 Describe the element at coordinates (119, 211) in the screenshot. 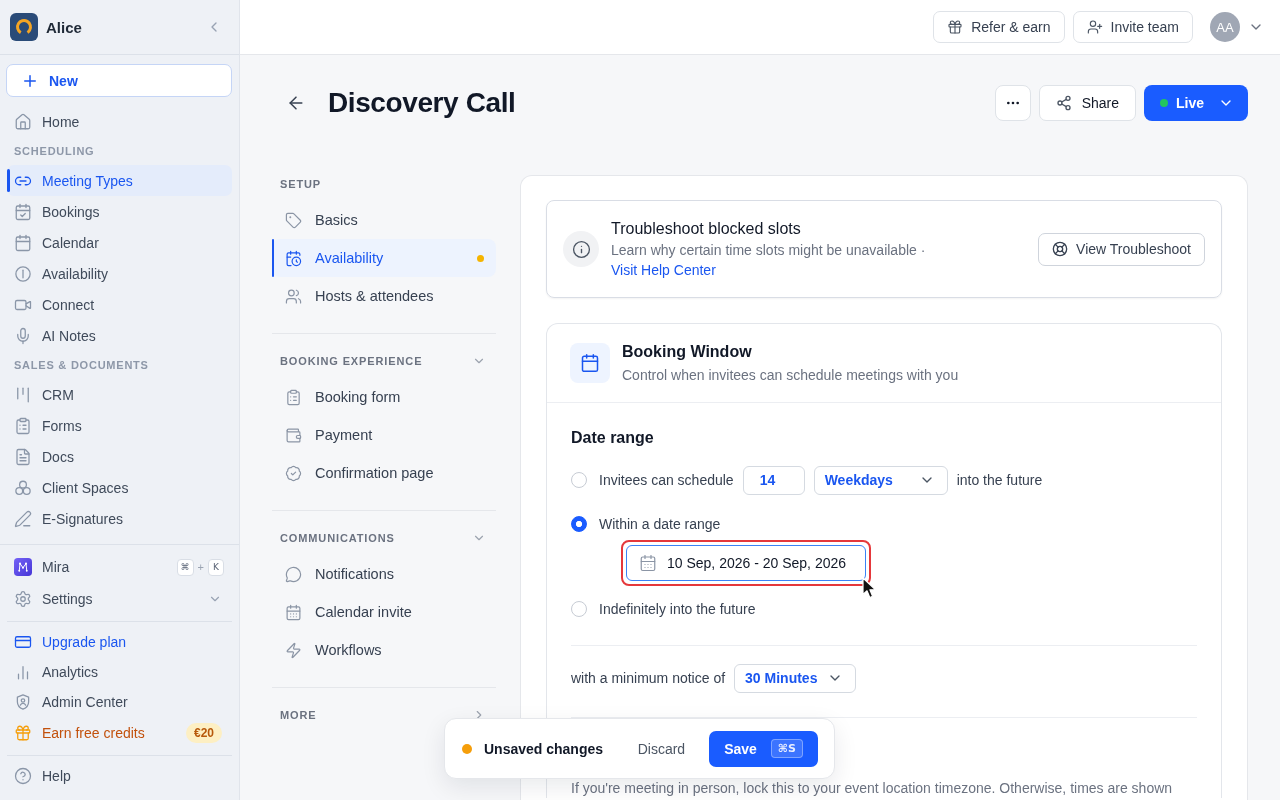

I see `sidebar-item: Bookings` at that location.